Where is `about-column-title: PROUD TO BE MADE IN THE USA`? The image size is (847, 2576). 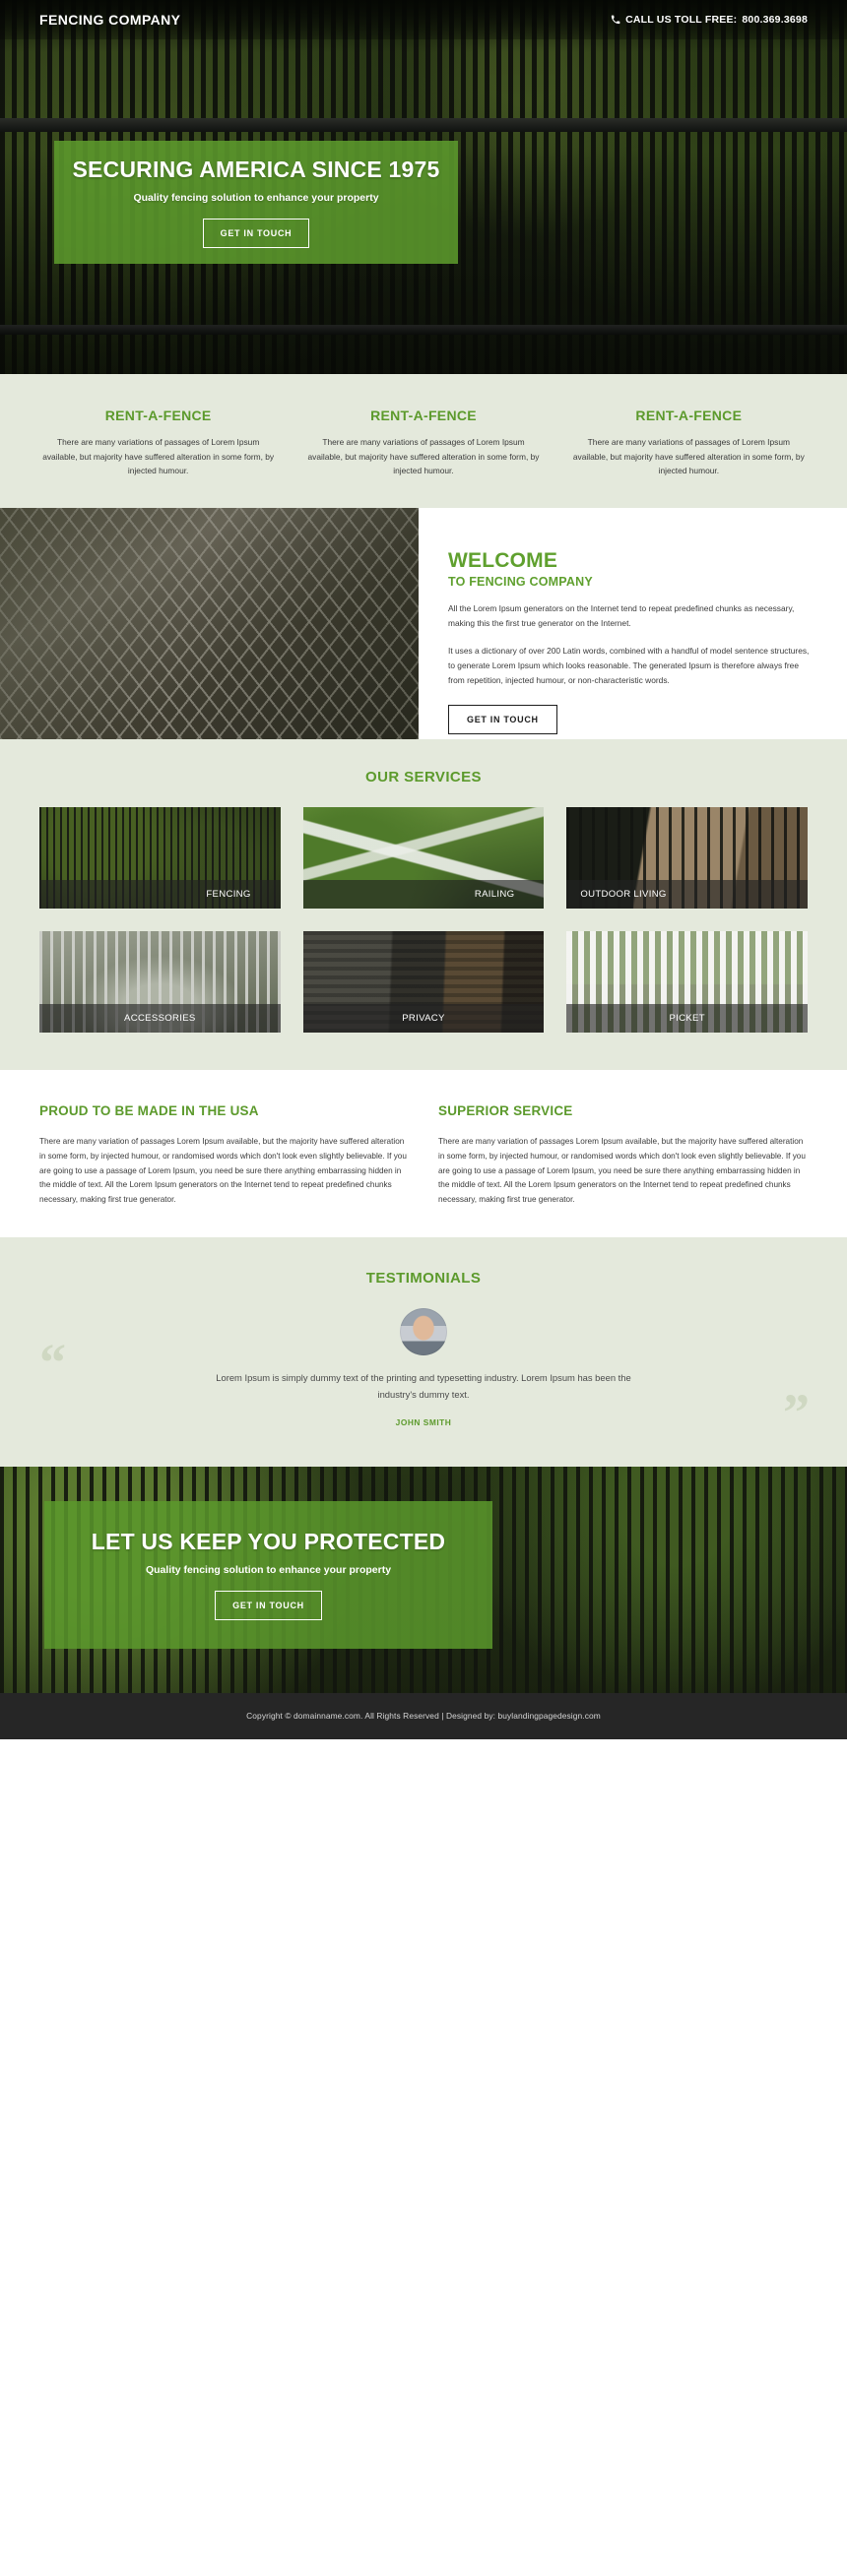 about-column-title: PROUD TO BE MADE IN THE USA is located at coordinates (149, 1111).